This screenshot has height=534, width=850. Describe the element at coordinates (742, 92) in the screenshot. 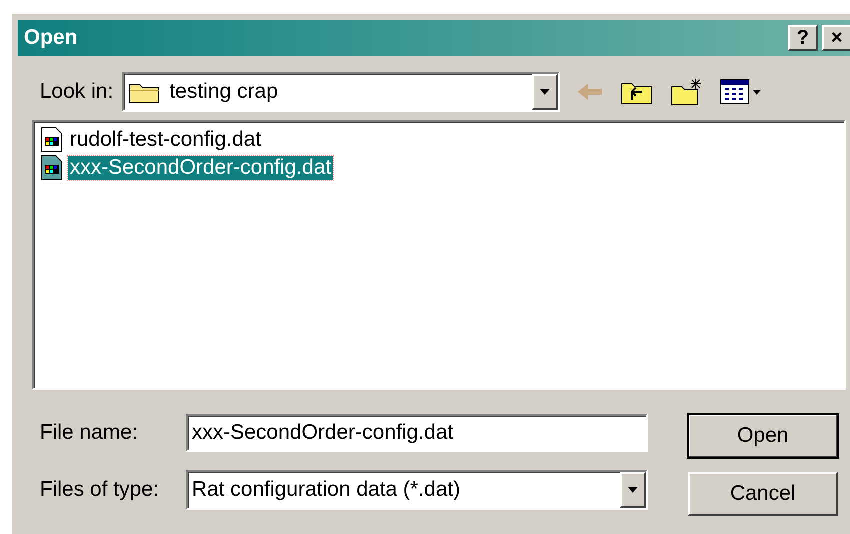

I see `view-menu-icon` at that location.